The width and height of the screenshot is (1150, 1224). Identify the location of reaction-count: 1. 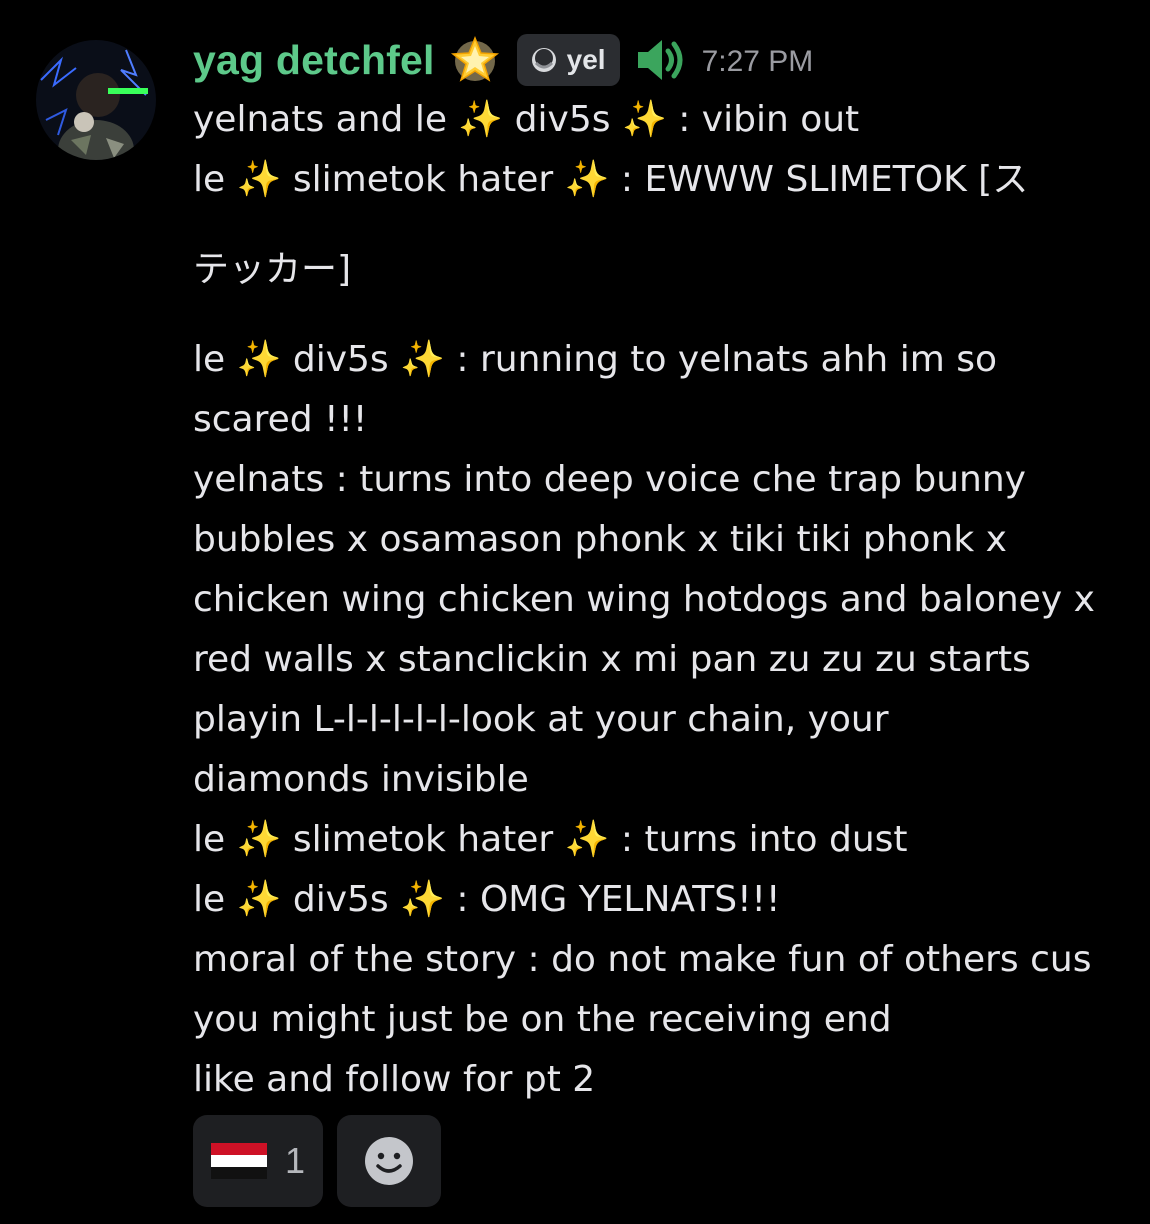
(295, 1160).